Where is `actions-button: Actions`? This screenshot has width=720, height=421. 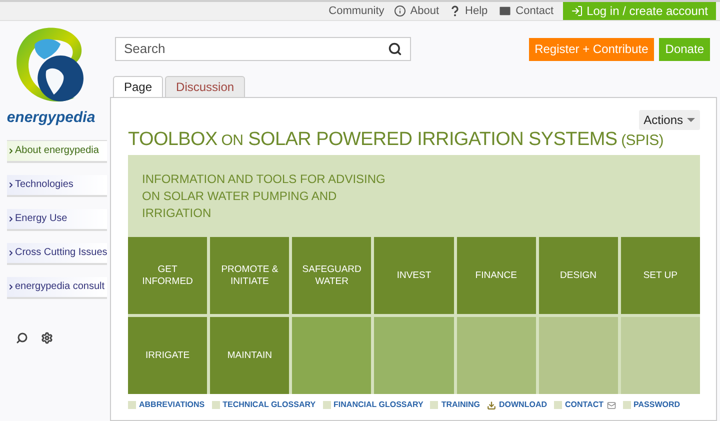 actions-button: Actions is located at coordinates (669, 120).